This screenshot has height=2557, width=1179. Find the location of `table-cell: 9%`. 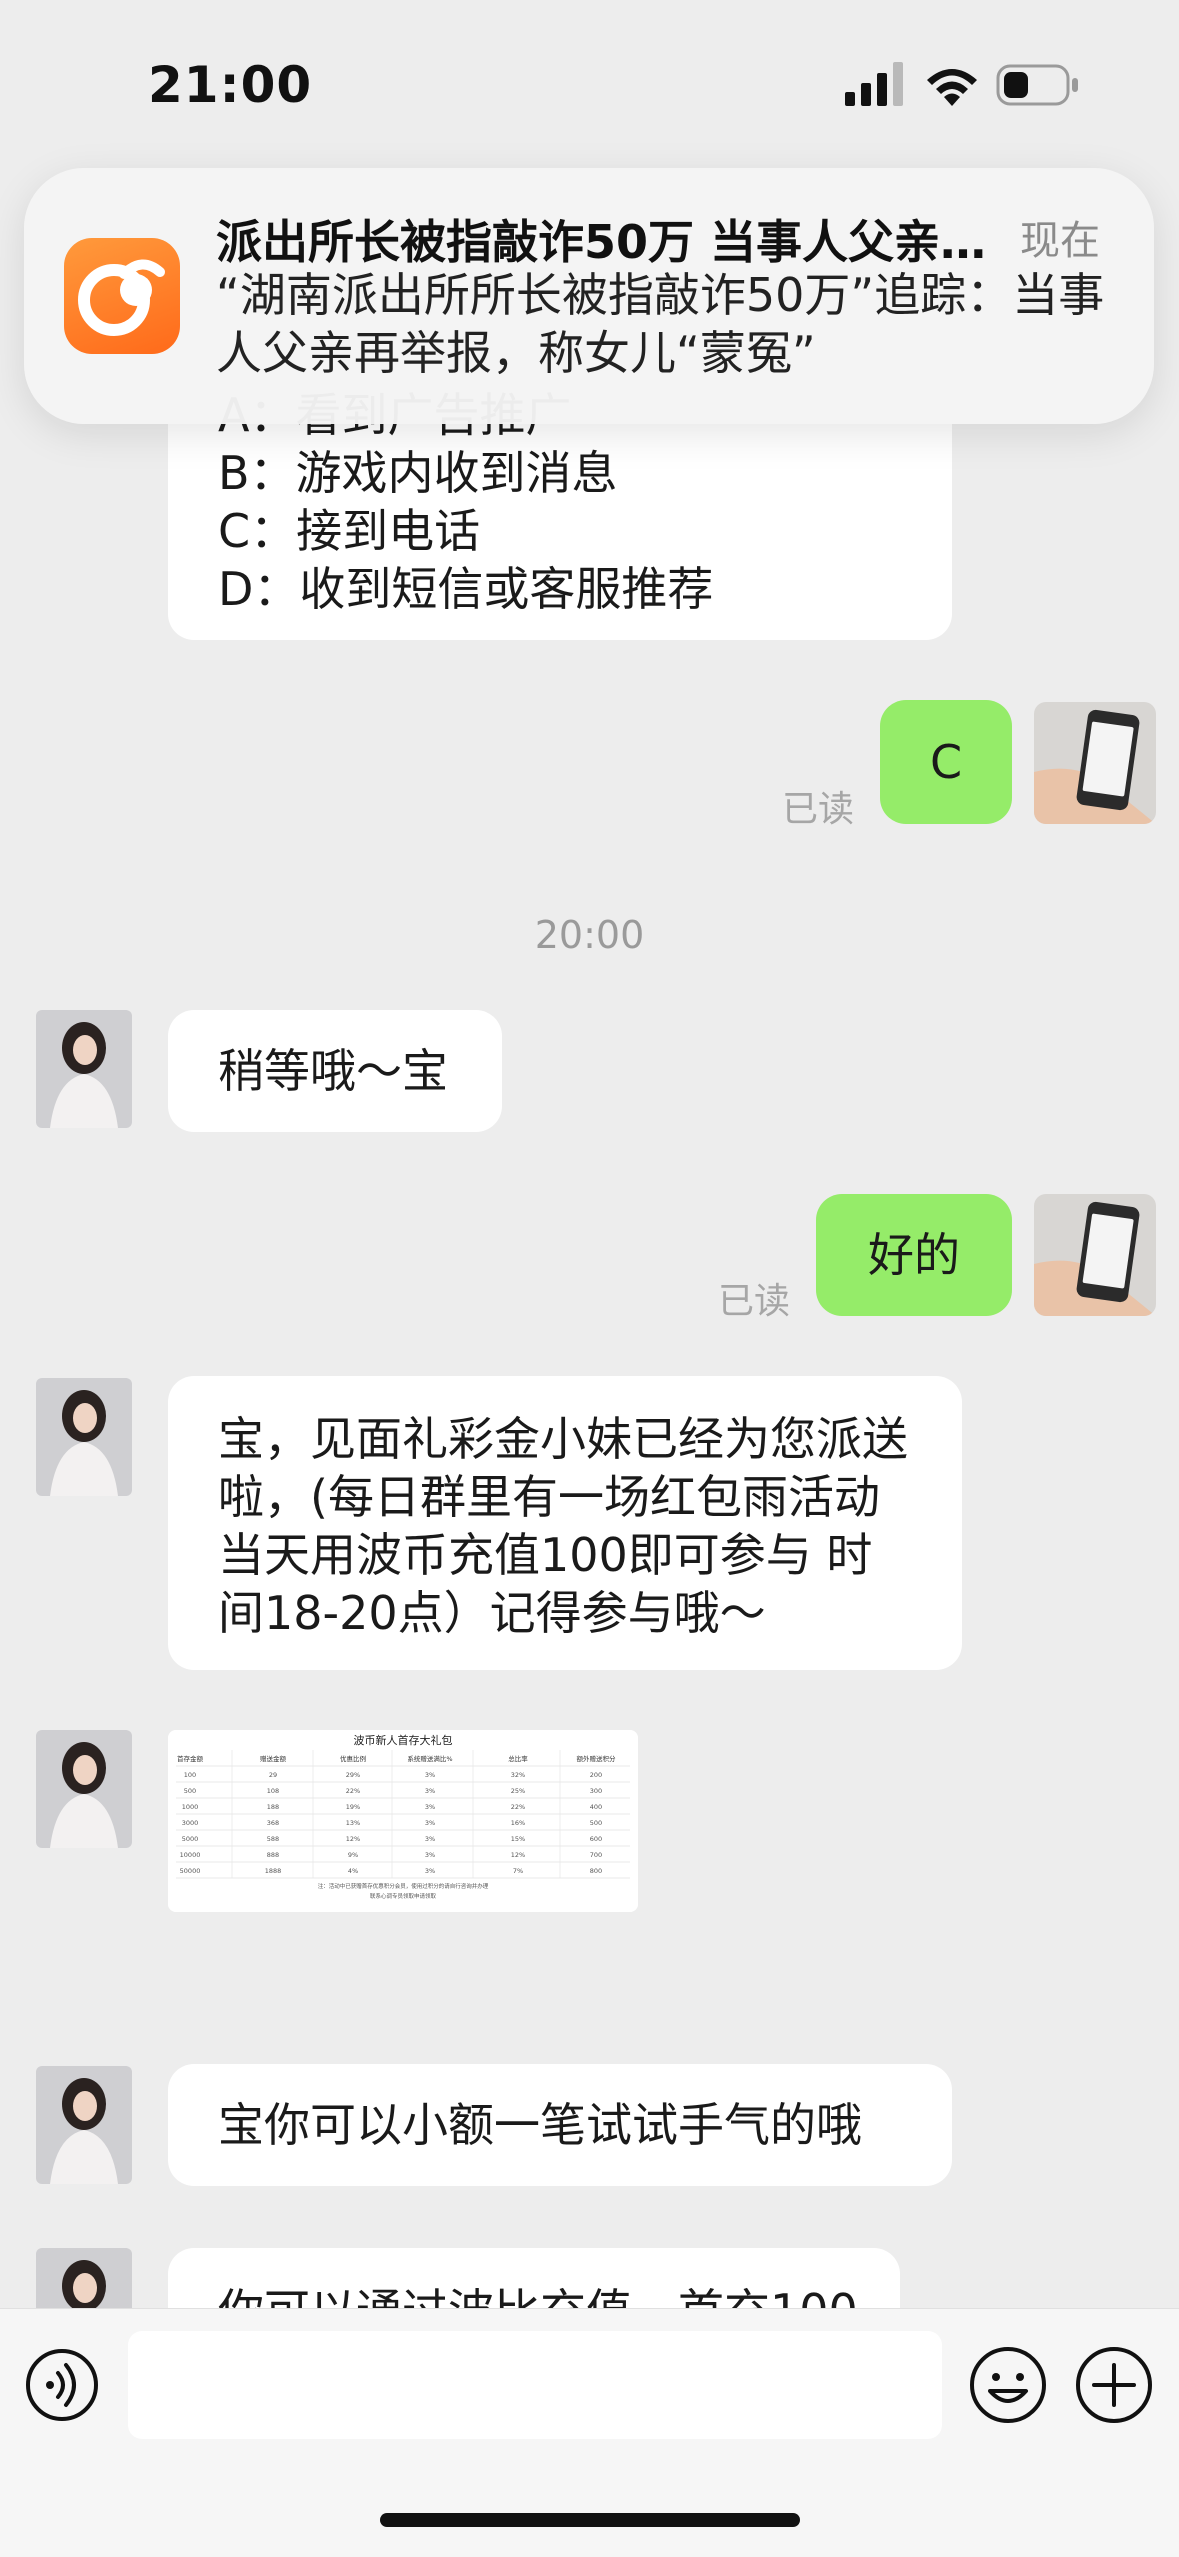

table-cell: 9% is located at coordinates (353, 1855).